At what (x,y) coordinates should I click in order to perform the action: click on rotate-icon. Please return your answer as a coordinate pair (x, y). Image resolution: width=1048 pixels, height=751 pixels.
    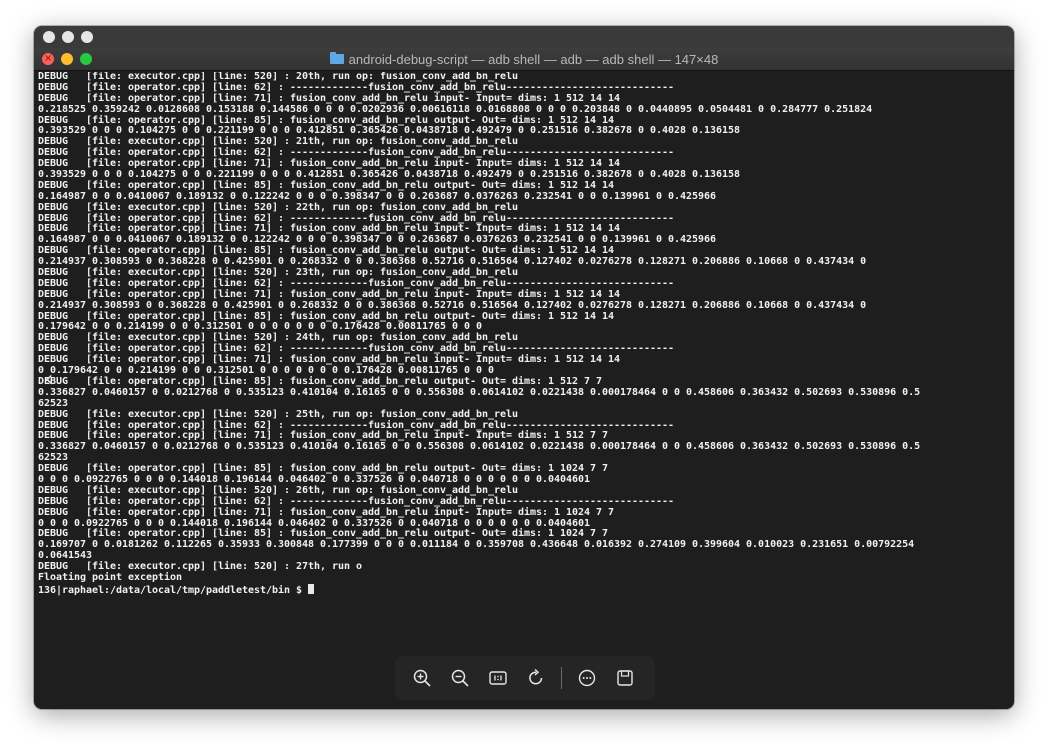
    Looking at the image, I should click on (536, 676).